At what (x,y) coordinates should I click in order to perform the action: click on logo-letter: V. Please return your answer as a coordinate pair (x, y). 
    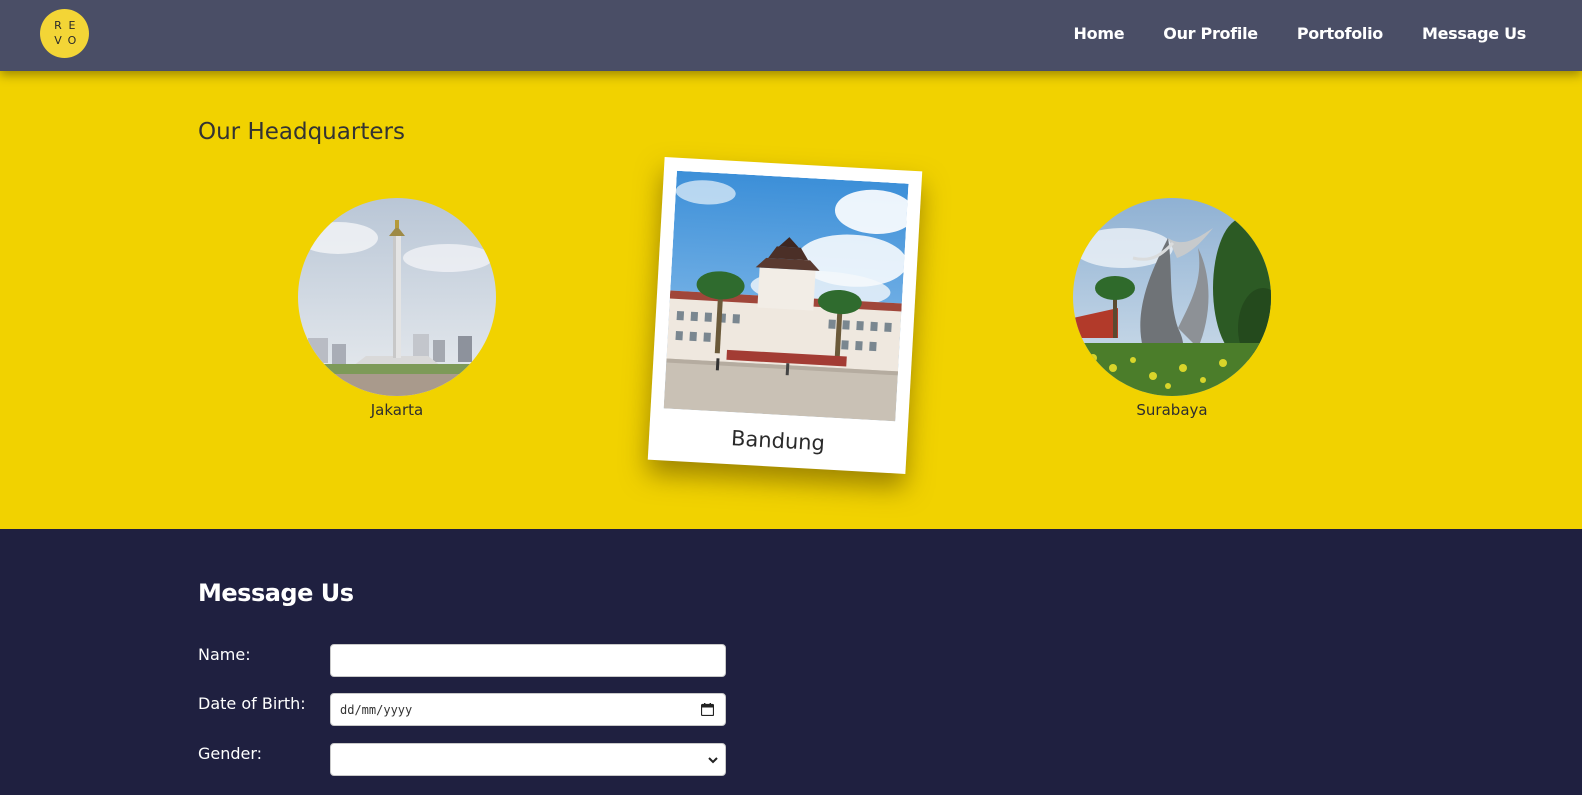
    Looking at the image, I should click on (58, 40).